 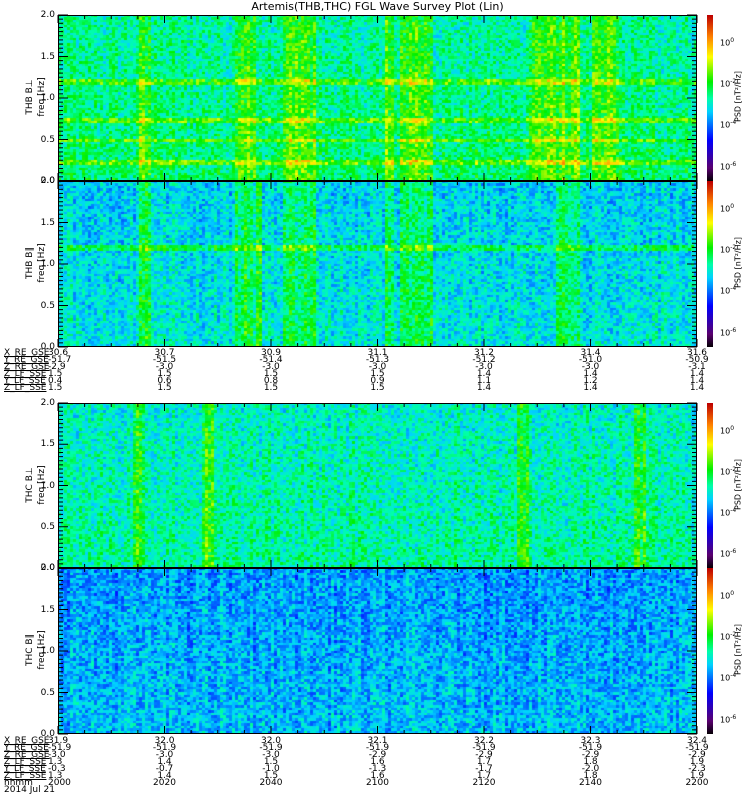 What do you see at coordinates (30, 263) in the screenshot?
I see `panel-name-label: THB B∥` at bounding box center [30, 263].